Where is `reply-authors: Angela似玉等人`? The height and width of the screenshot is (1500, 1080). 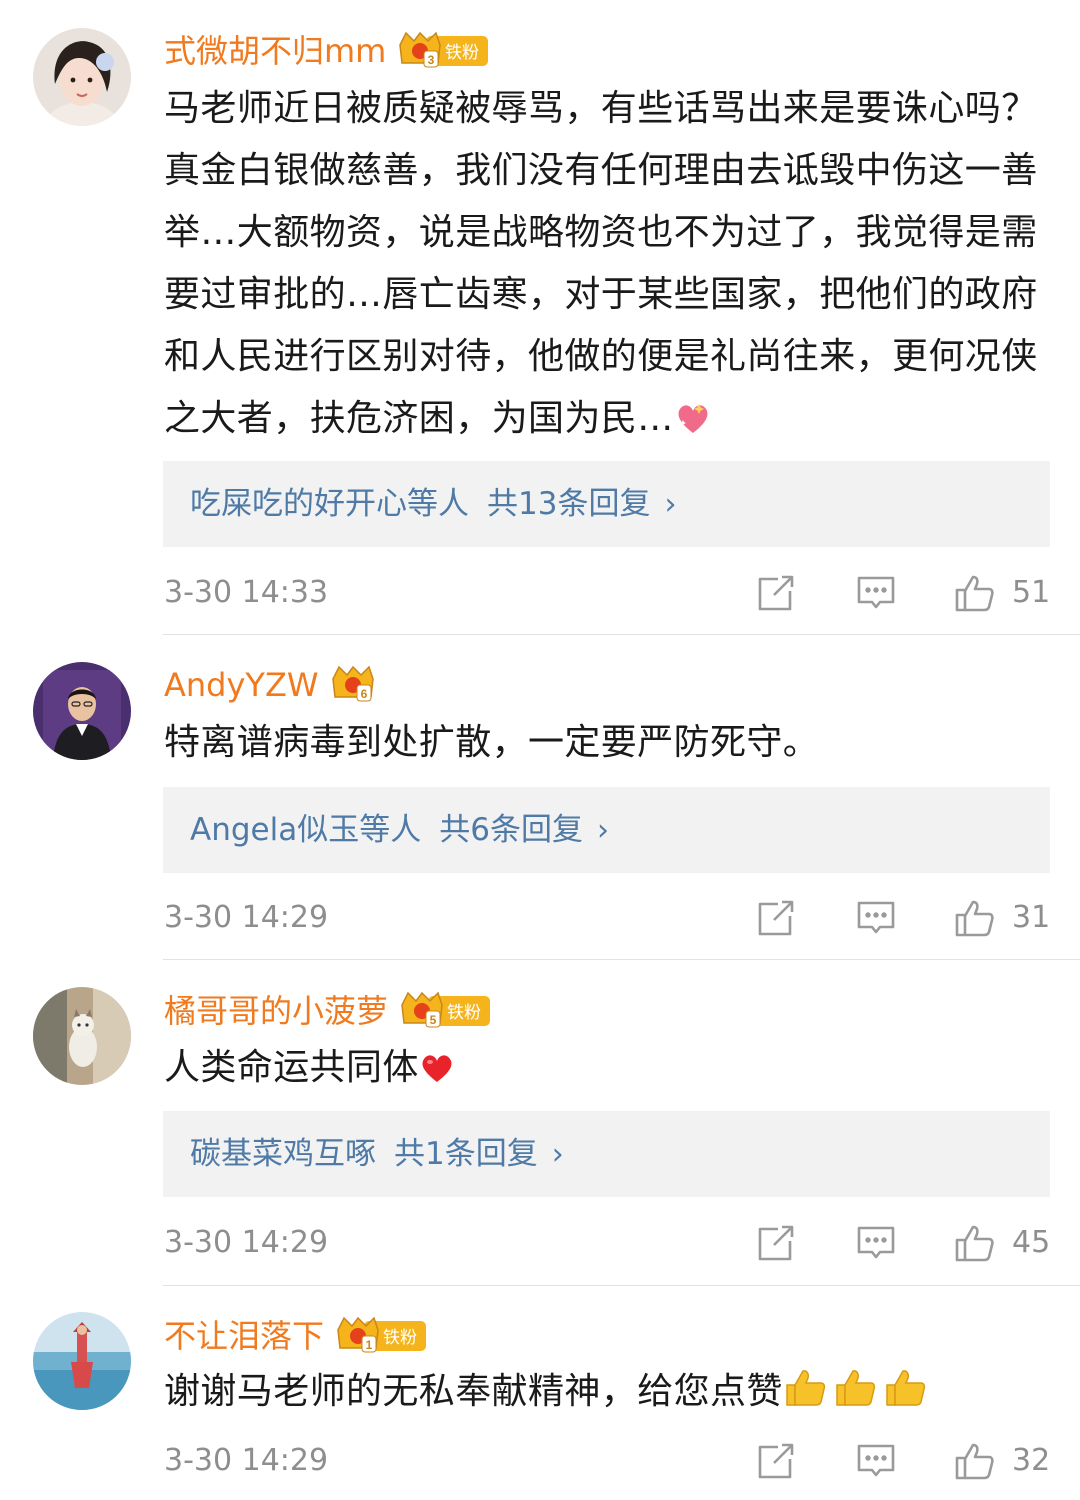
reply-authors: Angela似玉等人 is located at coordinates (305, 830).